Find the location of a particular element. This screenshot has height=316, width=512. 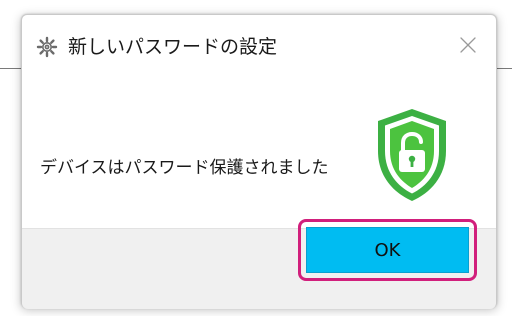

dialog-title: 新しいパスワードの設定 is located at coordinates (173, 47).